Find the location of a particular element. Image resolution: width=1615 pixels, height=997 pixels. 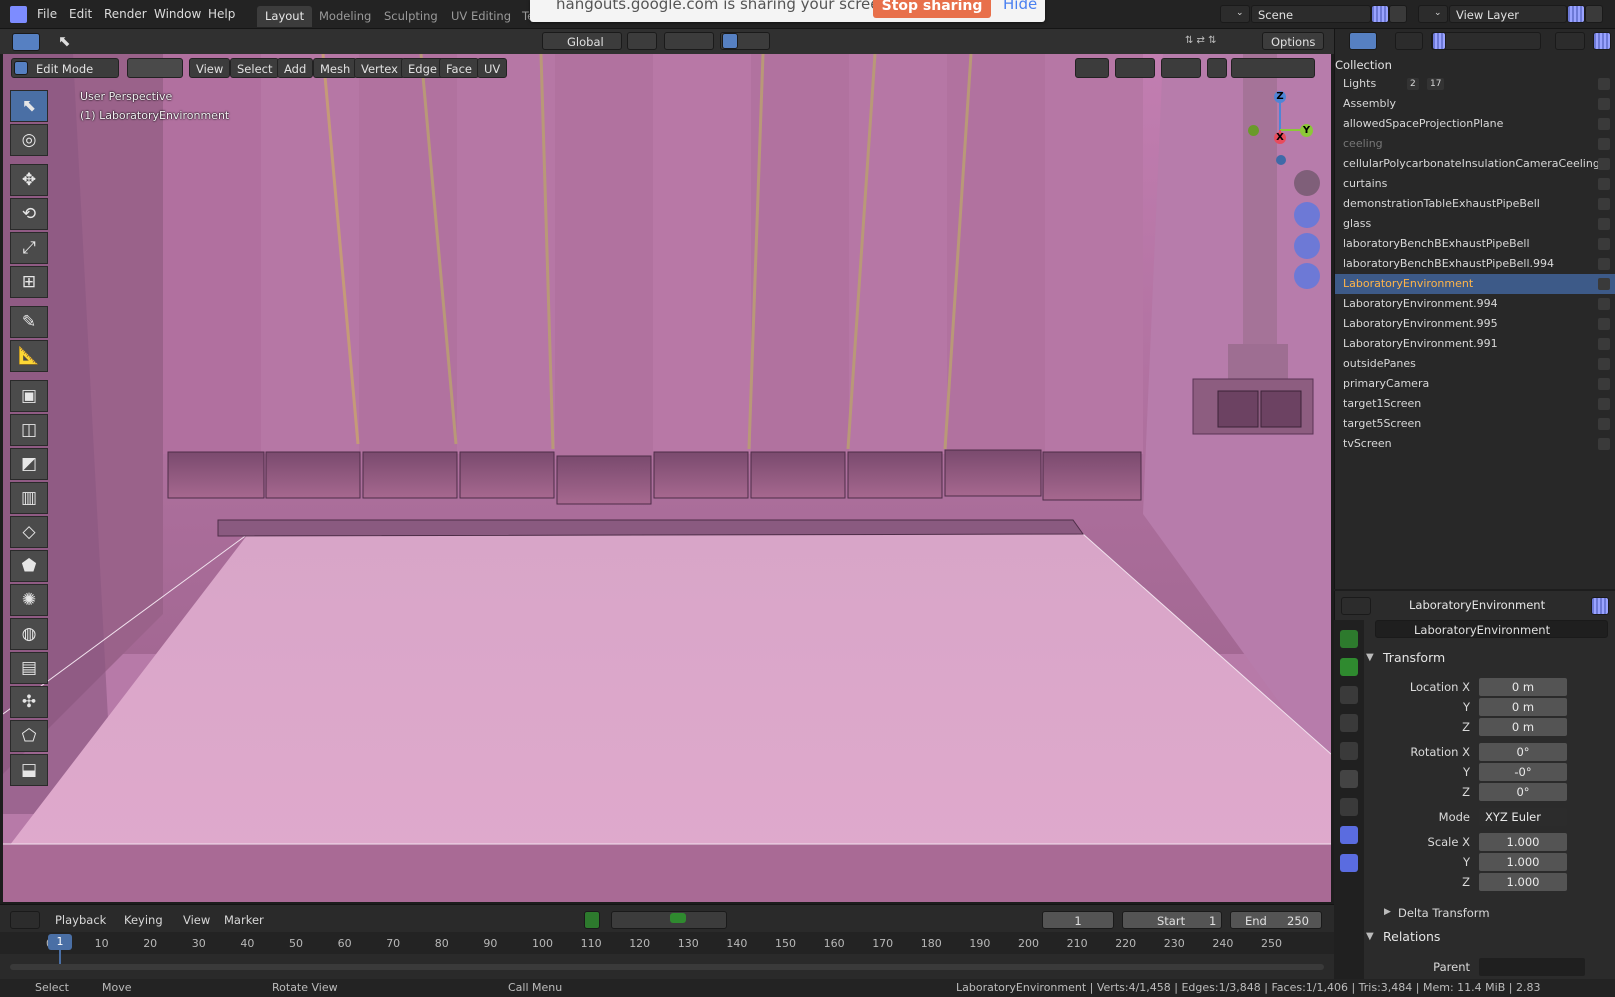

viewport-menu-vertex: Vertex is located at coordinates (379, 68).